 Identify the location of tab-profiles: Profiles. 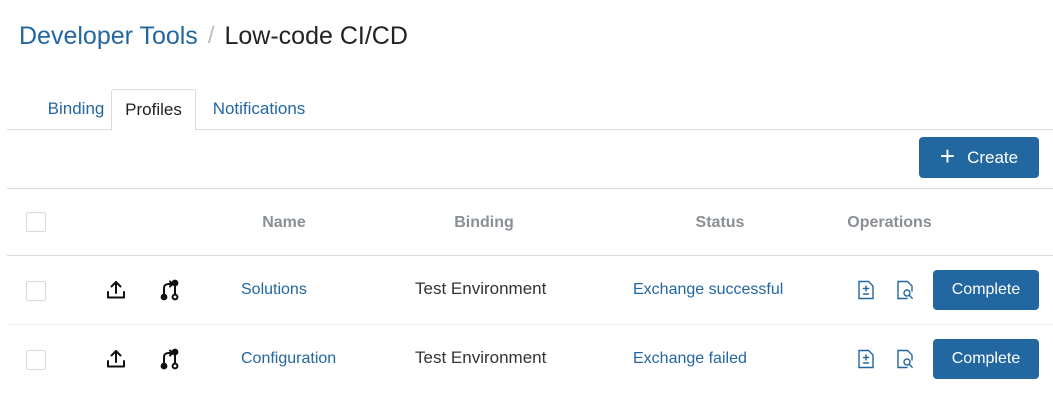
(153, 110).